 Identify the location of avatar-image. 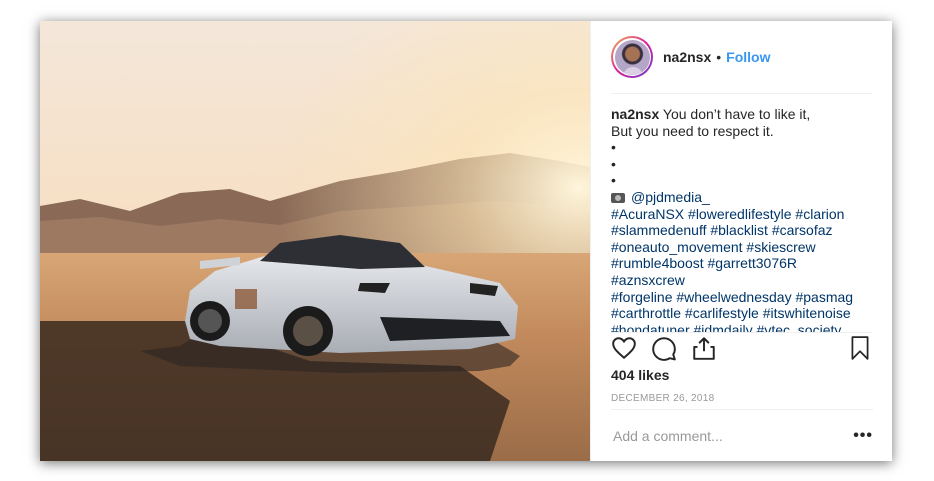
(632, 57).